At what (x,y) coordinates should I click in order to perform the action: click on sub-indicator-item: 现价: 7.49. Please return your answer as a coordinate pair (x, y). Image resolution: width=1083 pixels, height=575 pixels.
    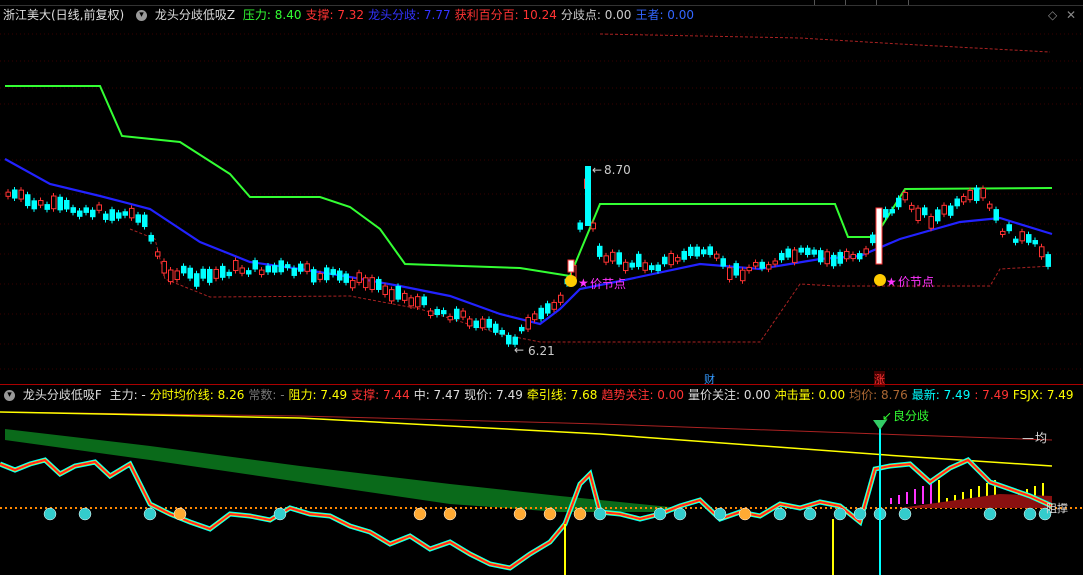
    Looking at the image, I should click on (493, 395).